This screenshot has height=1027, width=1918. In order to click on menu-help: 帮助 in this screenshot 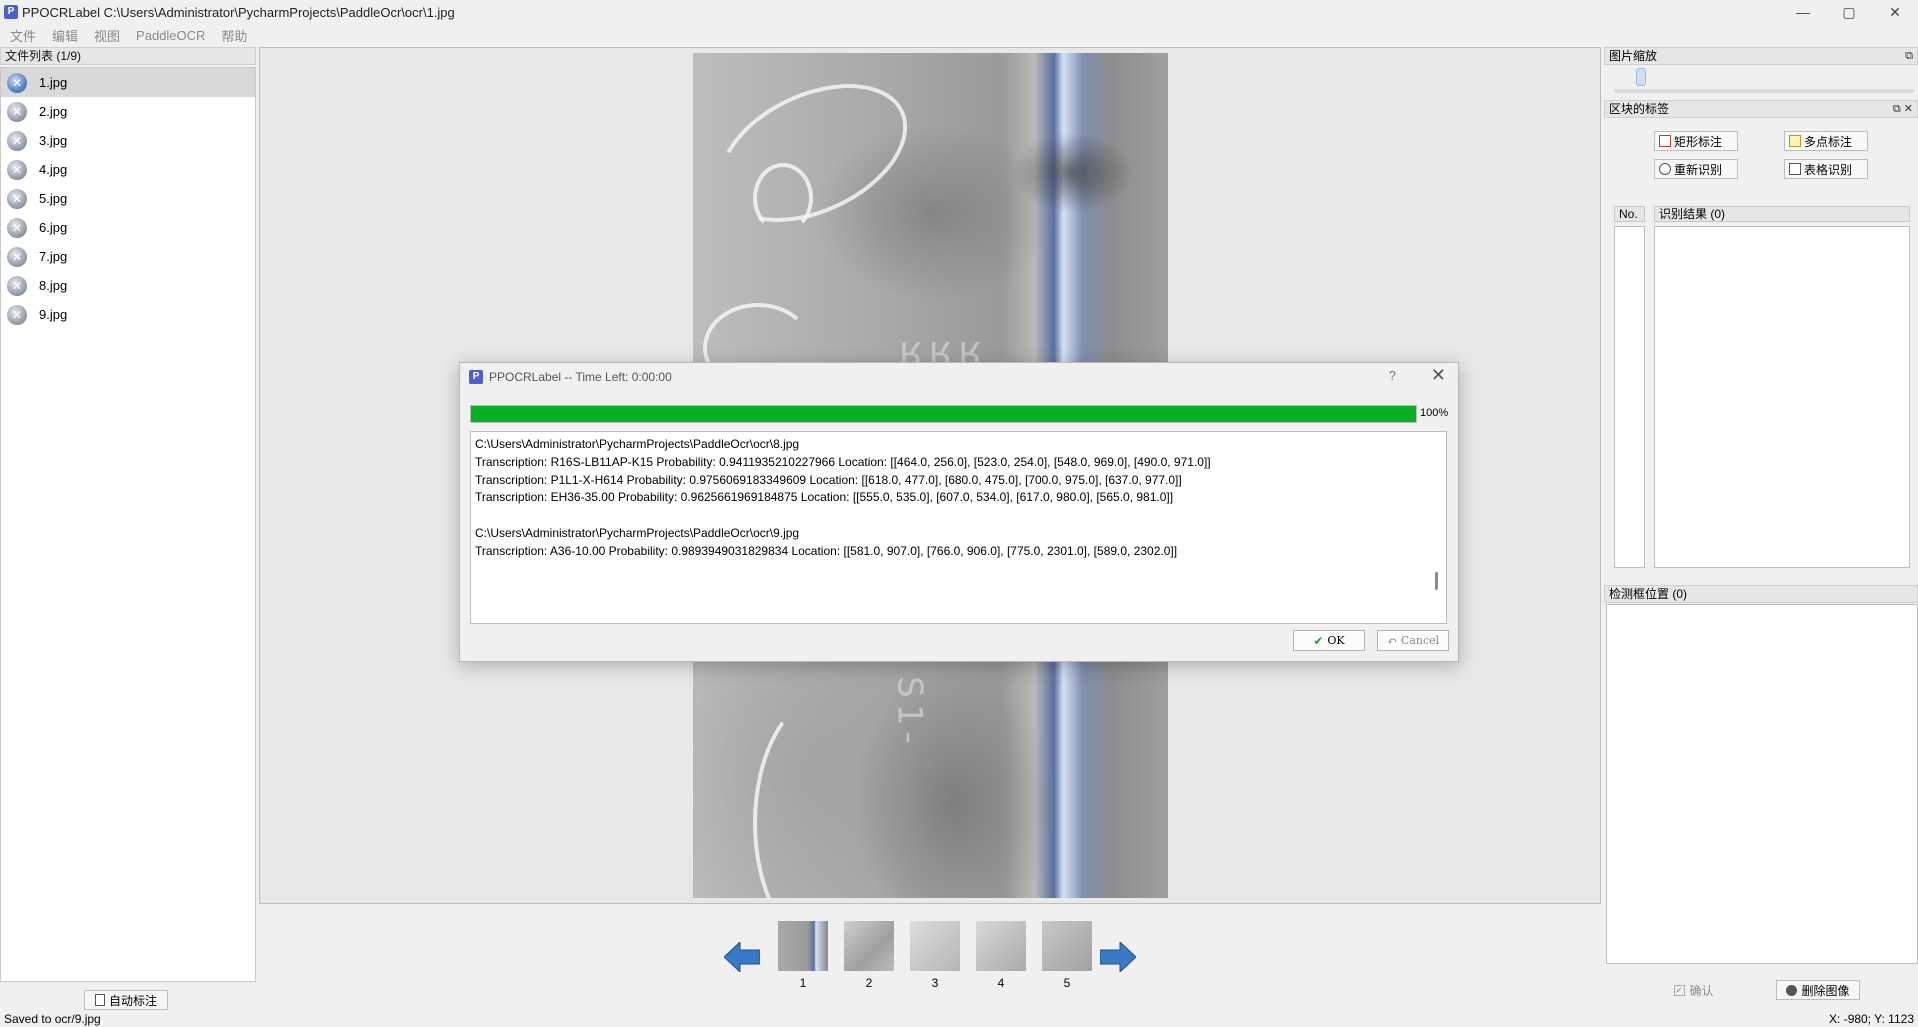, I will do `click(234, 35)`.